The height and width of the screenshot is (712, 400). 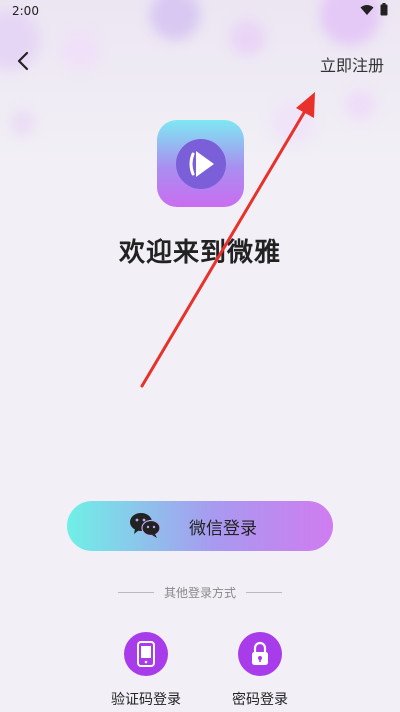 I want to click on sms-code-login-icon-wrap, so click(x=146, y=654).